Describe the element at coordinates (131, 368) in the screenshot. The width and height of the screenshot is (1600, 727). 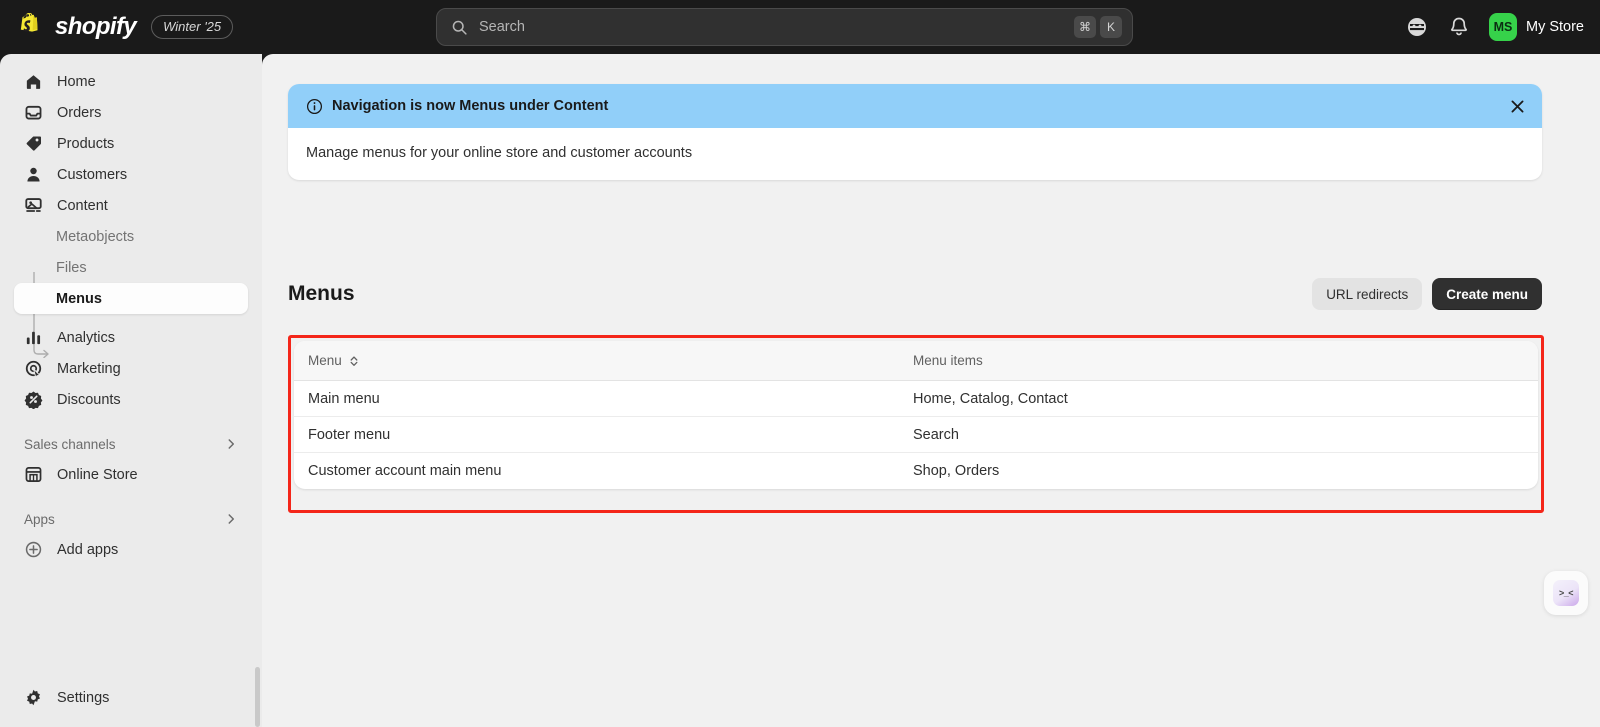
I see `sidebar-item-marketing: Marketing` at that location.